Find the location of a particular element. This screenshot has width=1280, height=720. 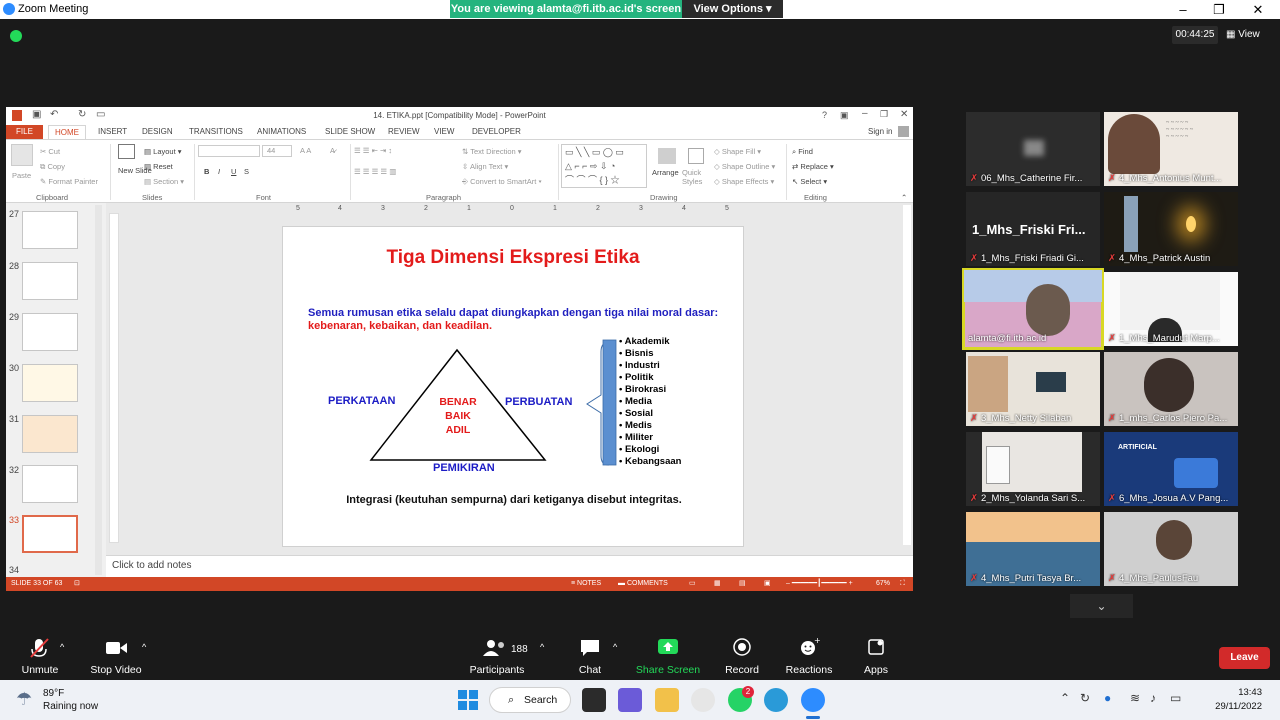

close-icon: ✕ is located at coordinates (1258, 9).